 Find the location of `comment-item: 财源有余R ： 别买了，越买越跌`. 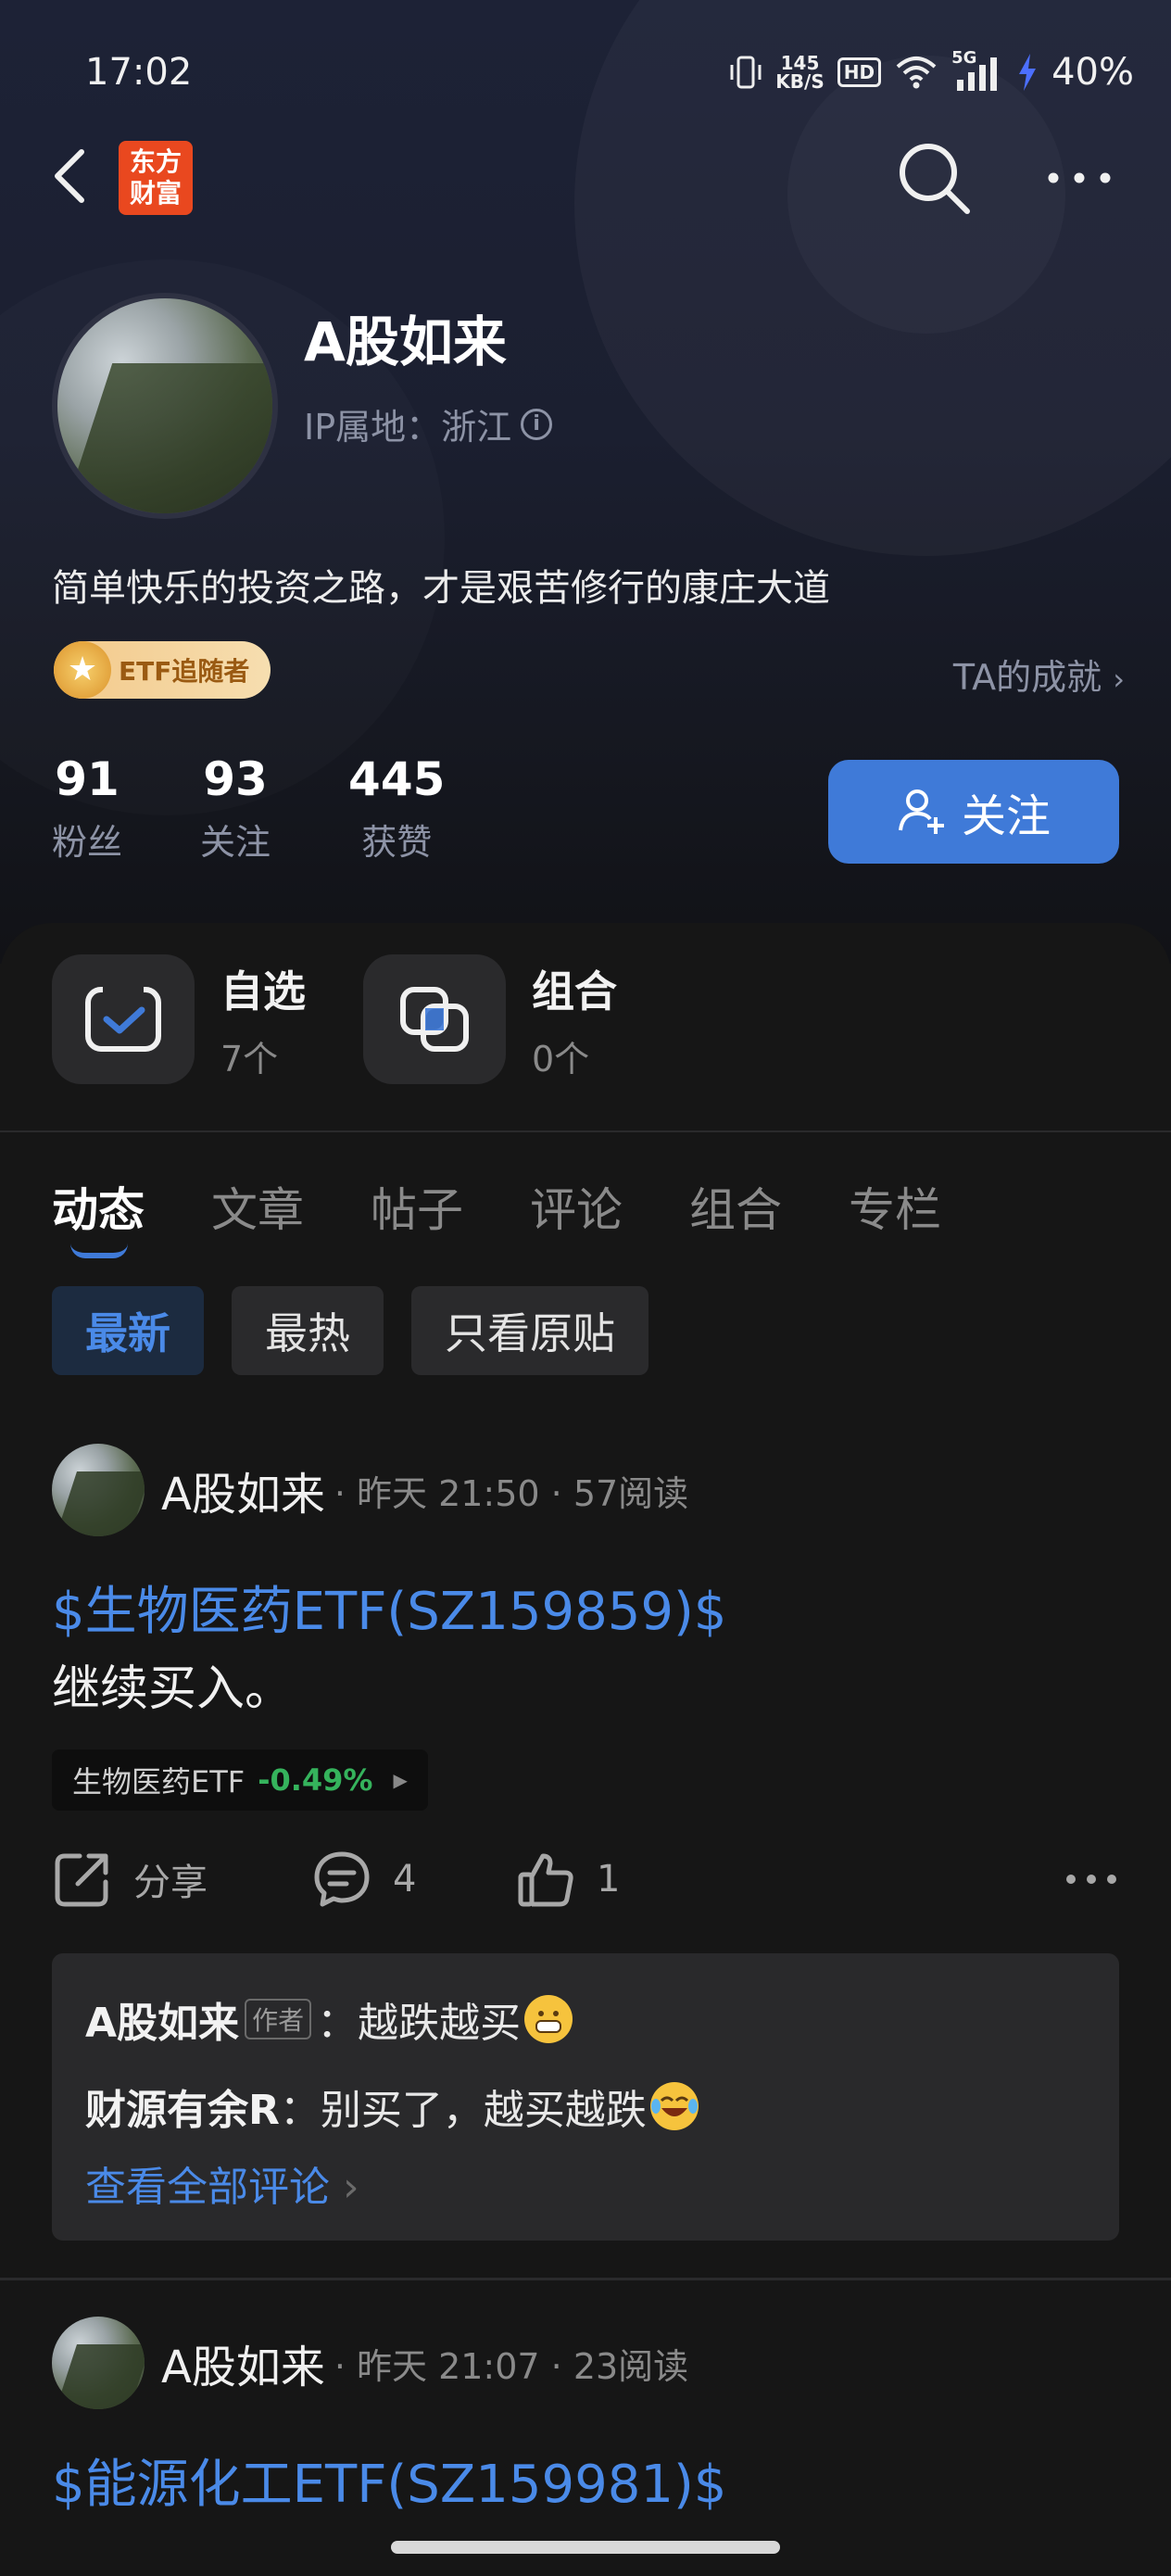

comment-item: 财源有余R ： 别买了，越买越跌 is located at coordinates (585, 2106).